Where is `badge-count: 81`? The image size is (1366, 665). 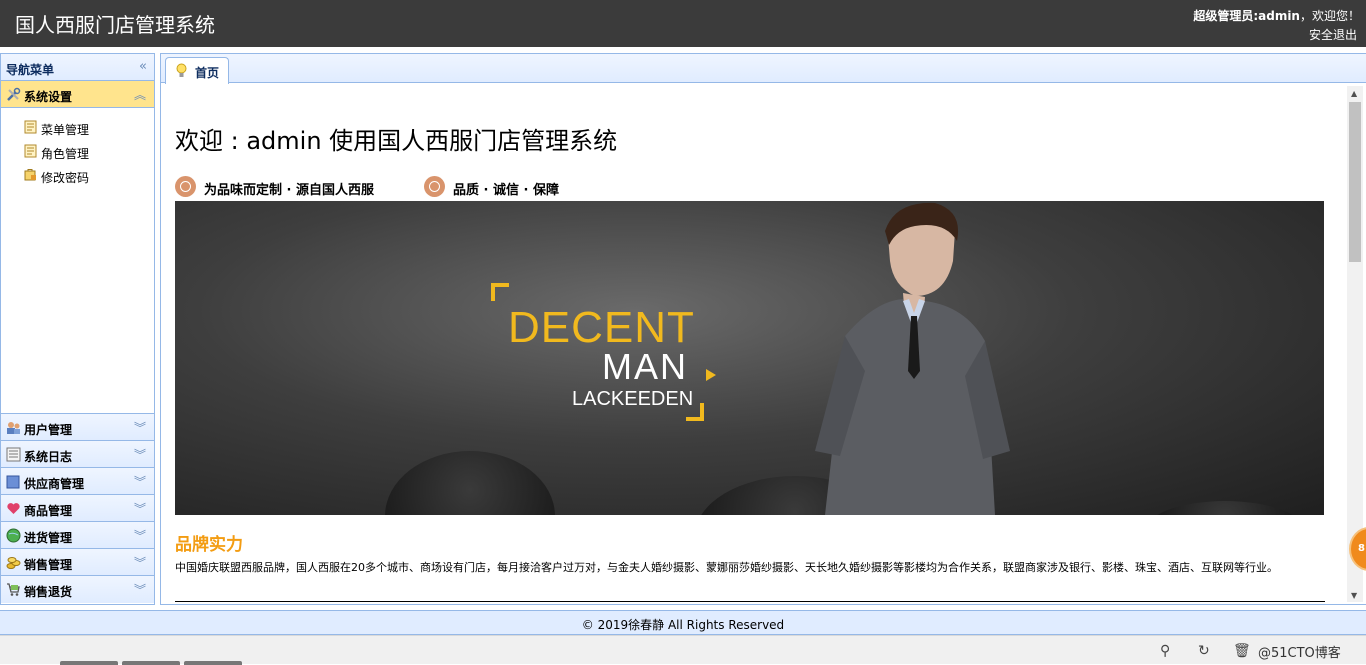
badge-count: 81 is located at coordinates (1362, 548).